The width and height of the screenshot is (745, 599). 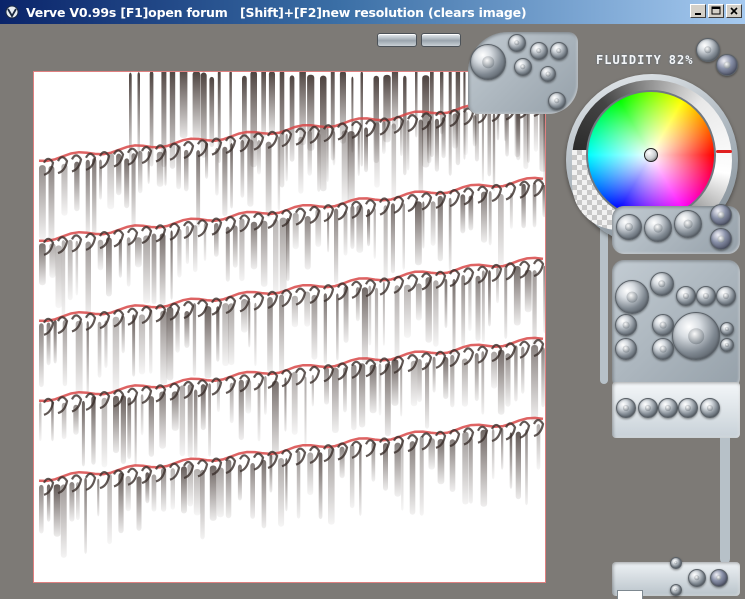 I want to click on fluidity-knob, so click(x=708, y=50).